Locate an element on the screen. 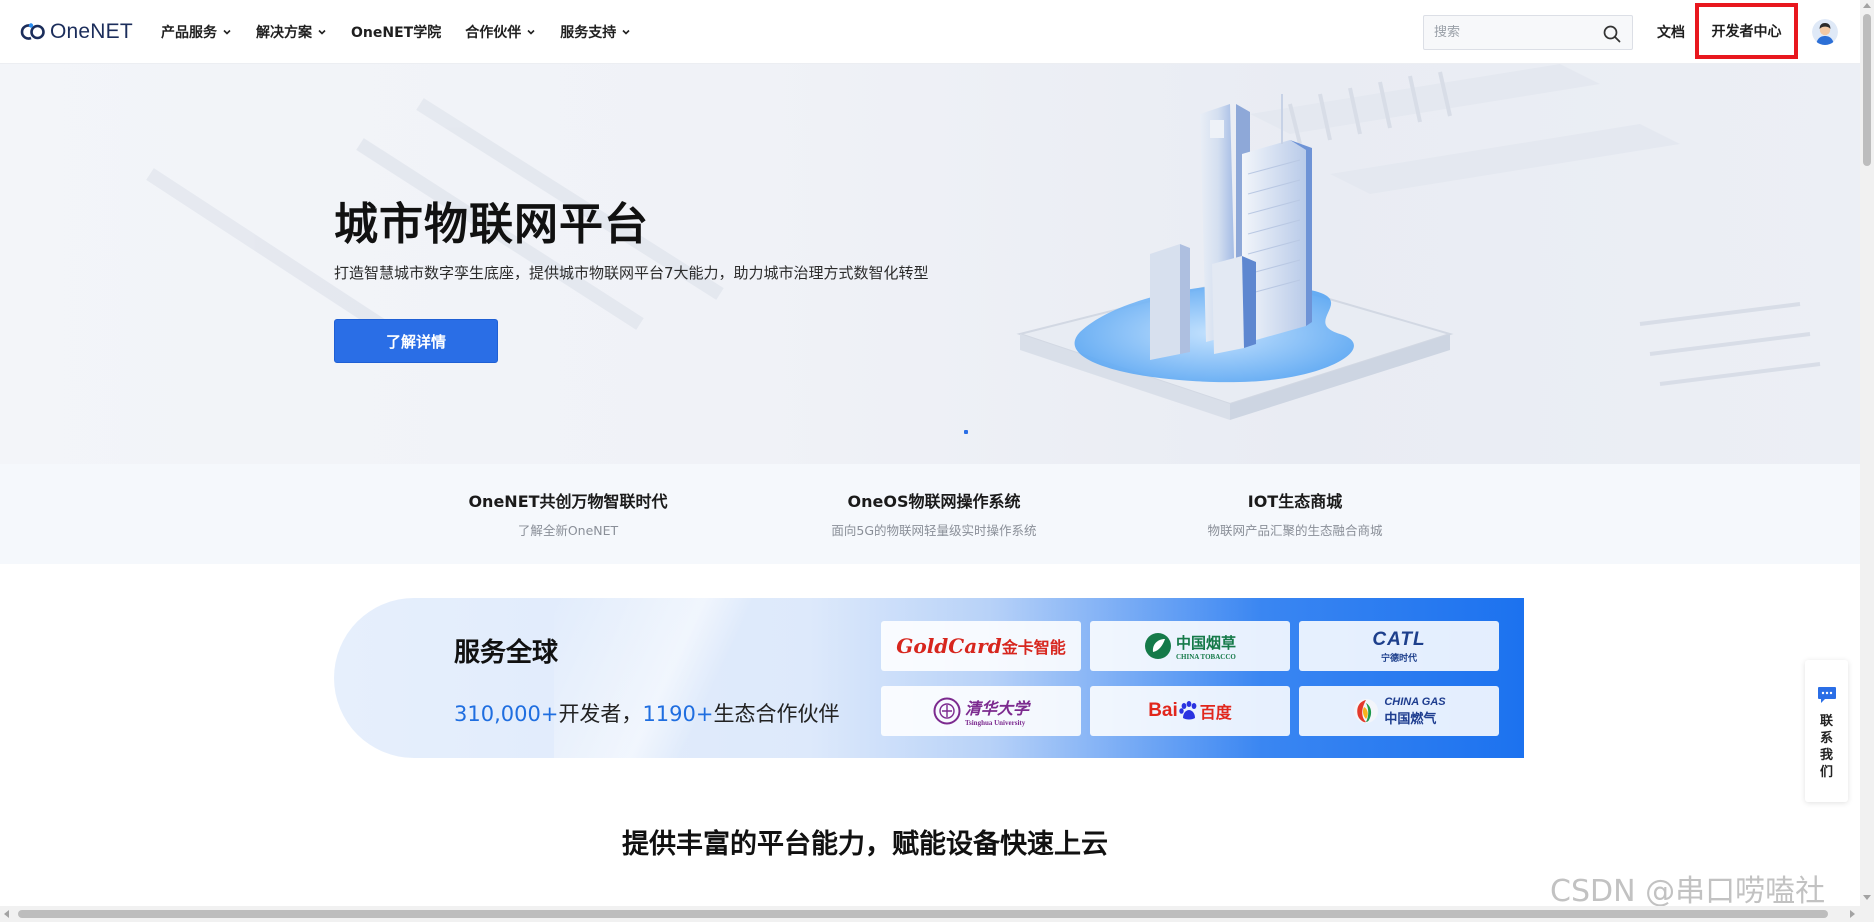 The height and width of the screenshot is (922, 1874). quick-link-iot-mall: IOT生态商城 物联网产品汇聚的生态融合商城 is located at coordinates (1295, 513).